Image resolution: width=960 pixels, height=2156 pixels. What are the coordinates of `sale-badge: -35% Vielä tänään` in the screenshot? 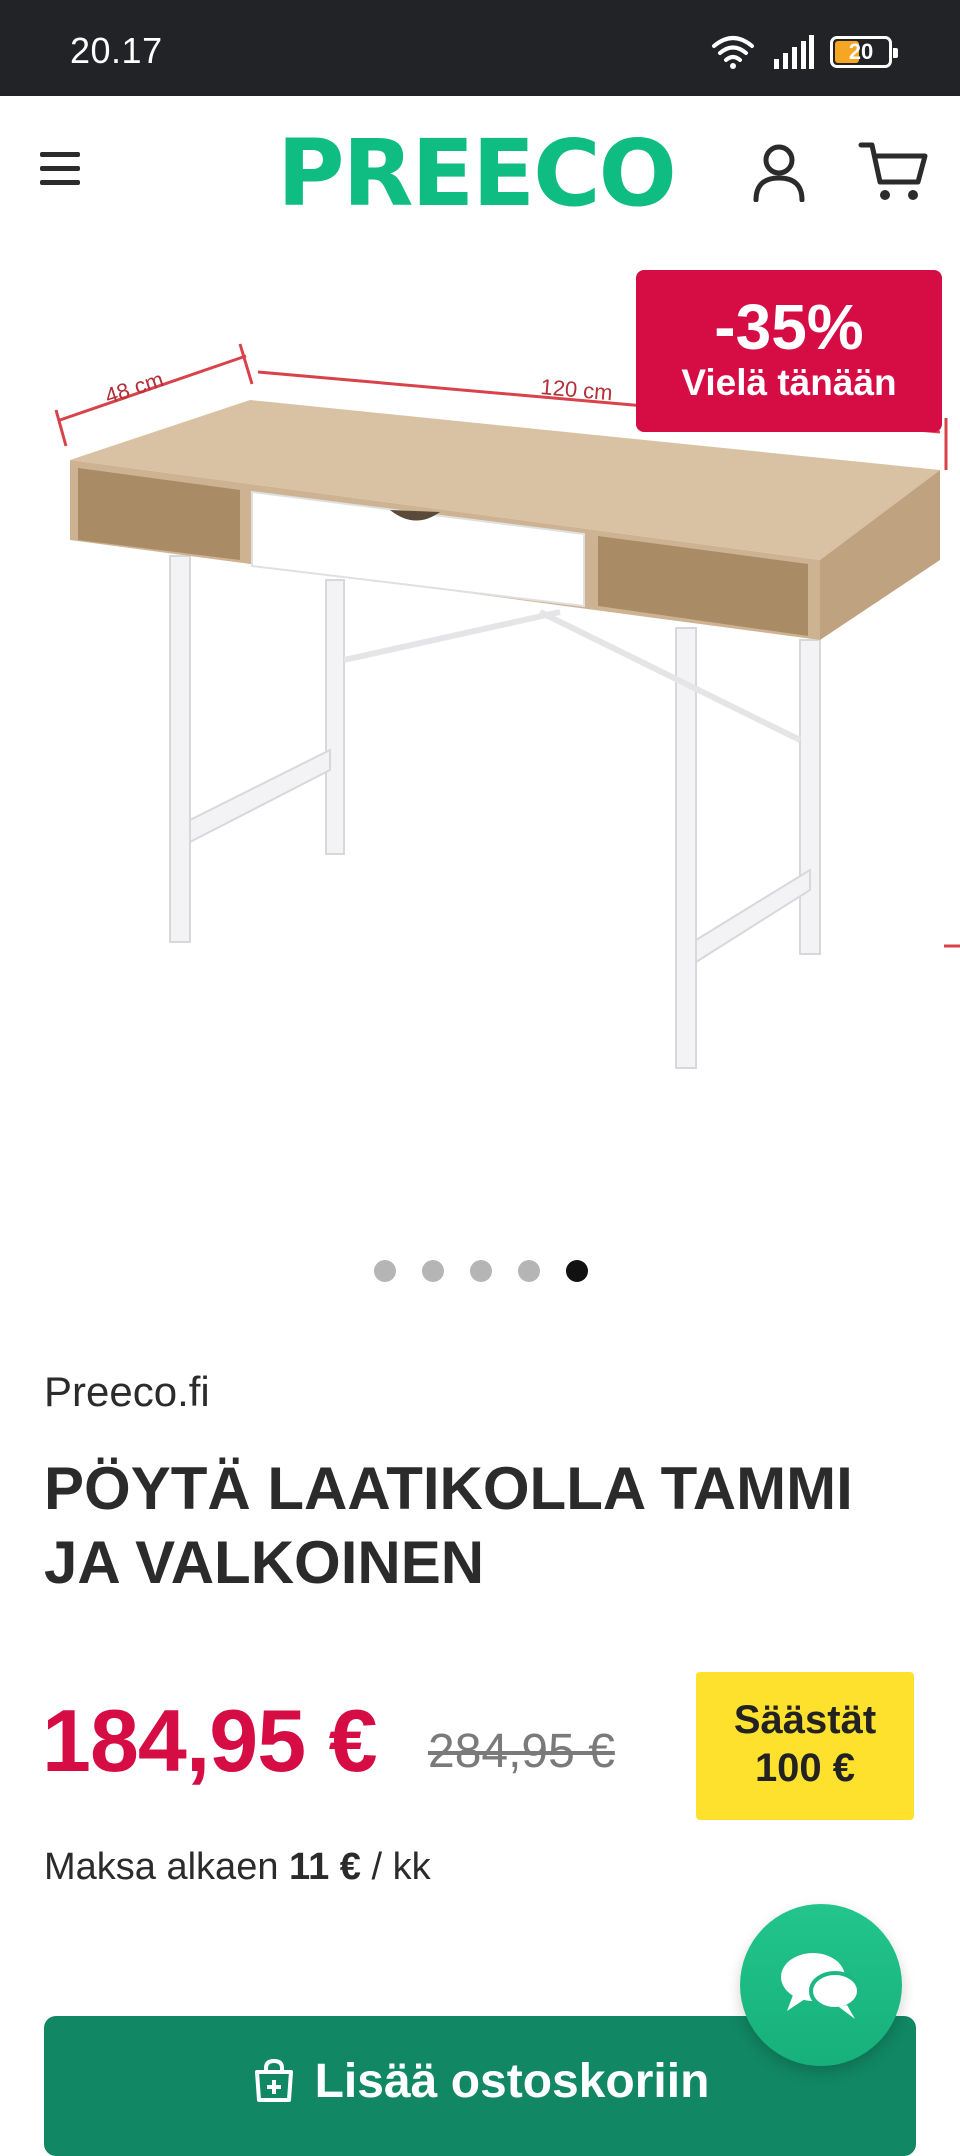 It's located at (789, 351).